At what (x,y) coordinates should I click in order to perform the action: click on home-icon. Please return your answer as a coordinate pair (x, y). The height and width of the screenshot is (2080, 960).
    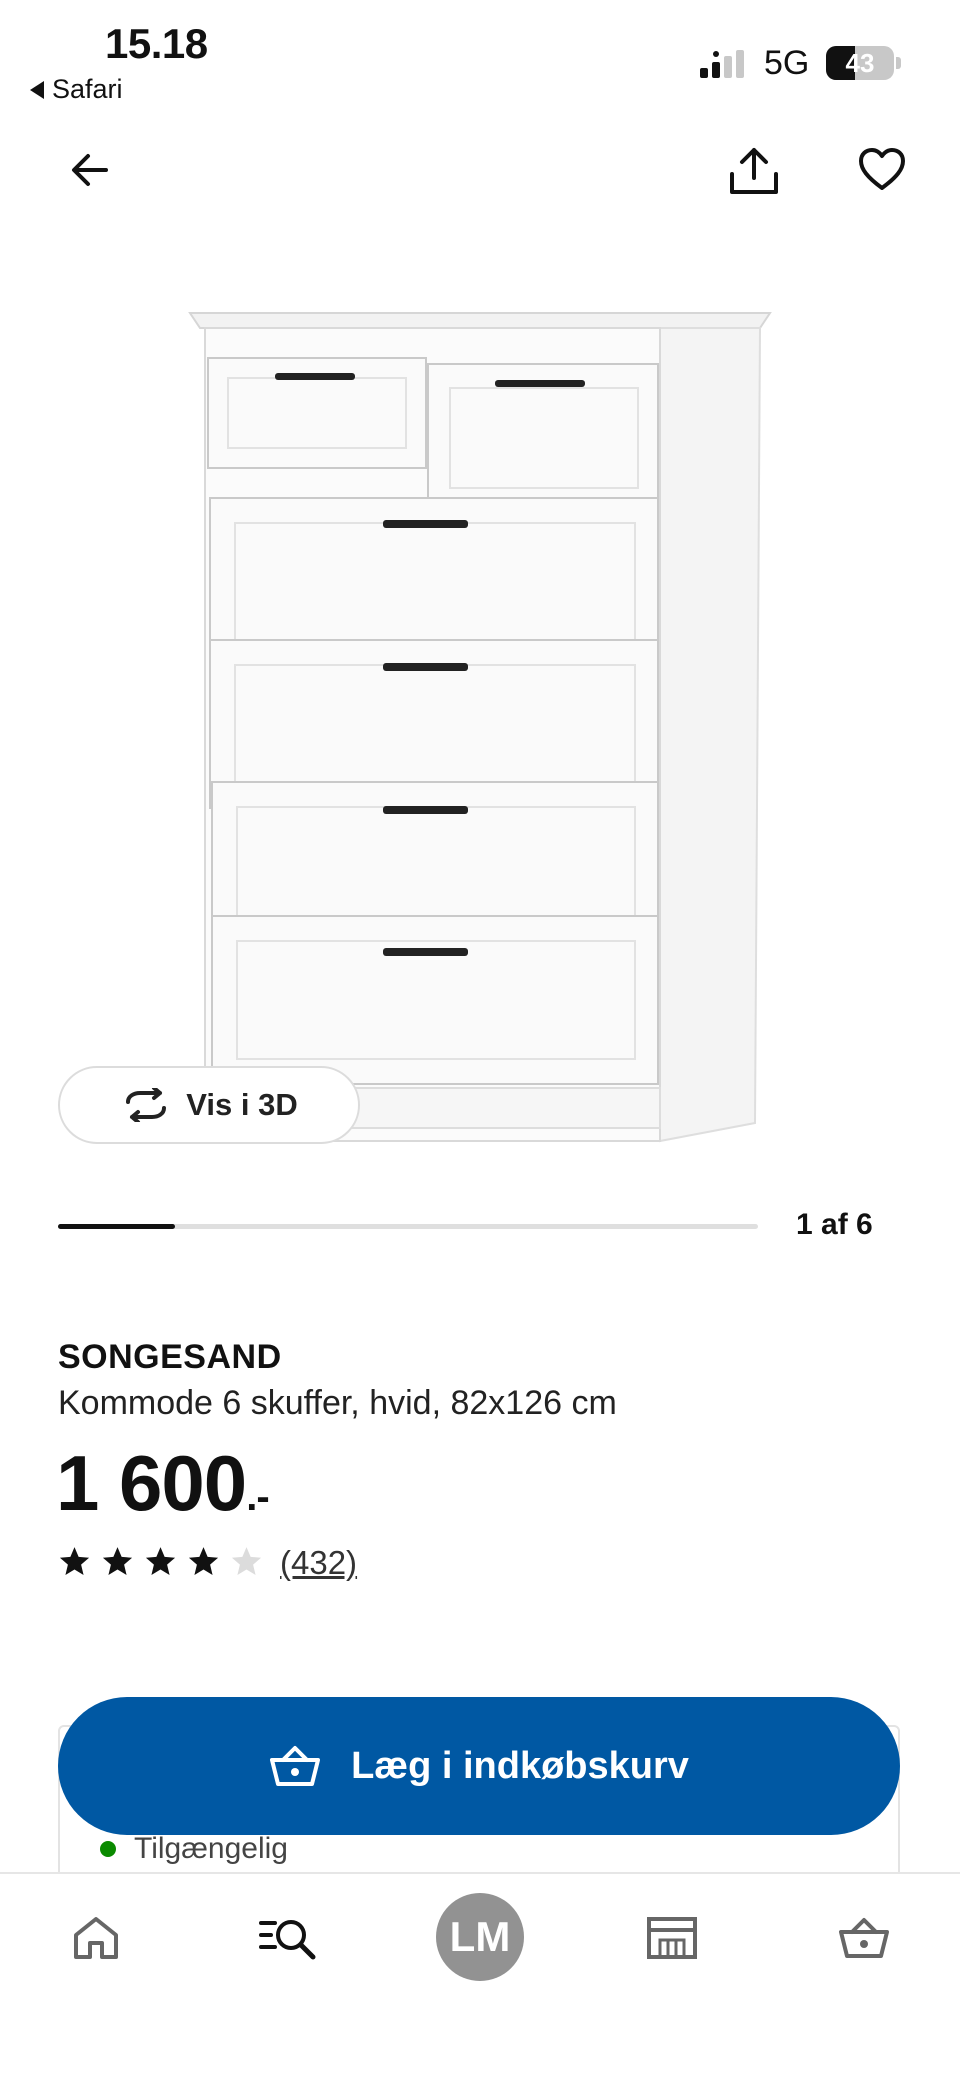
    Looking at the image, I should click on (96, 1938).